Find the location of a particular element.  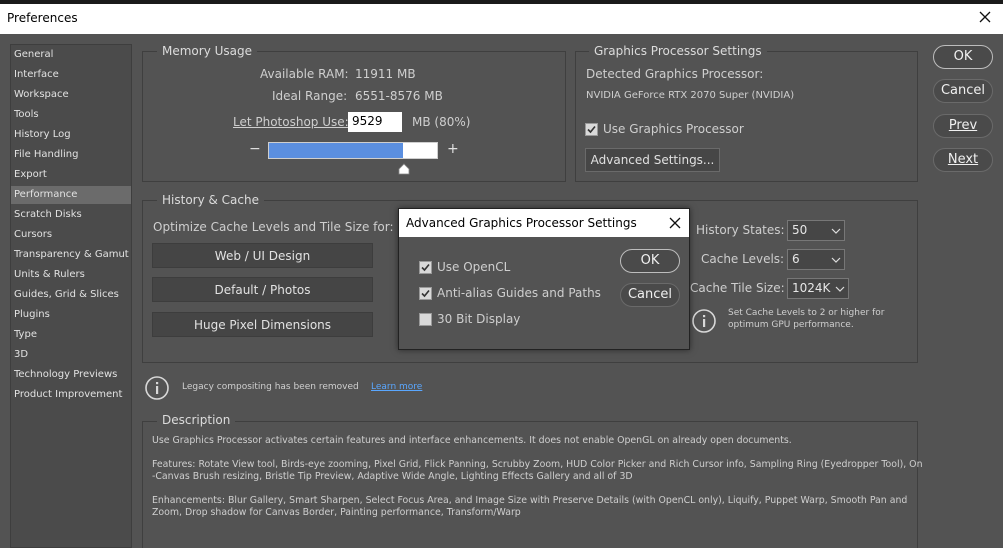

use-gpu-label: Use Graphics Processor is located at coordinates (673, 129).